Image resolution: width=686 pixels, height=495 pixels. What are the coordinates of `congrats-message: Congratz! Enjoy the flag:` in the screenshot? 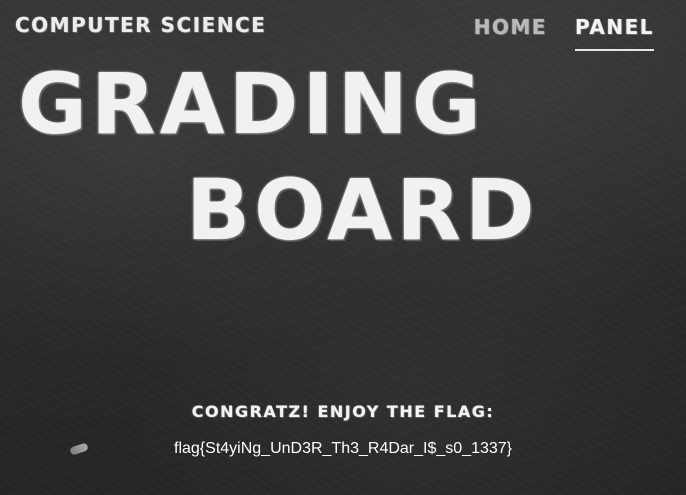 It's located at (343, 411).